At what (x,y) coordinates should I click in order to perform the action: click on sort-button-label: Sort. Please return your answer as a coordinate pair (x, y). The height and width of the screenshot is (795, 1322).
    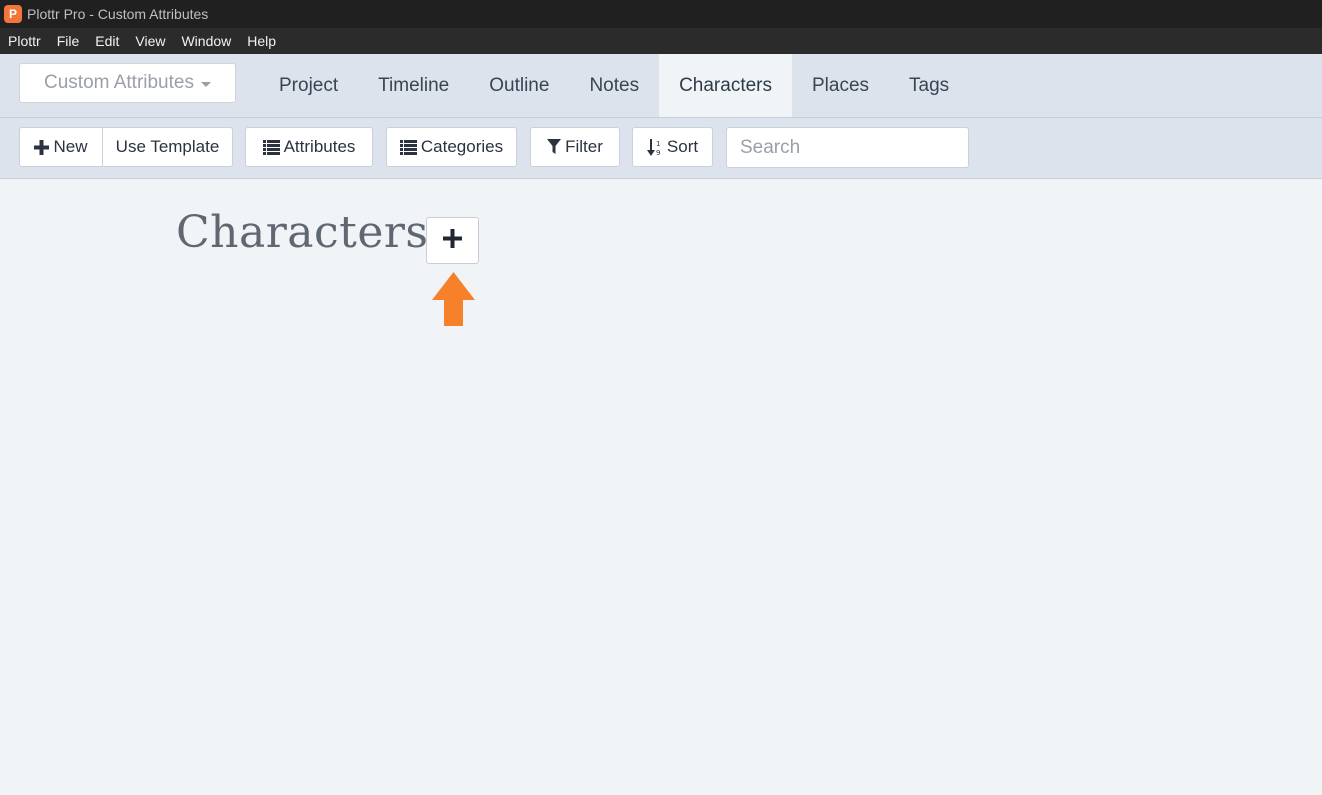
    Looking at the image, I should click on (682, 146).